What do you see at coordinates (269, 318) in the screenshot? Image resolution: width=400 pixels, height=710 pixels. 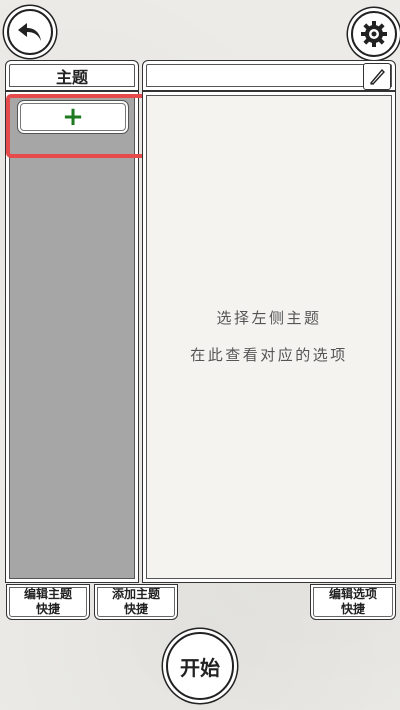 I see `hint-text-line1: 选择左侧主题` at bounding box center [269, 318].